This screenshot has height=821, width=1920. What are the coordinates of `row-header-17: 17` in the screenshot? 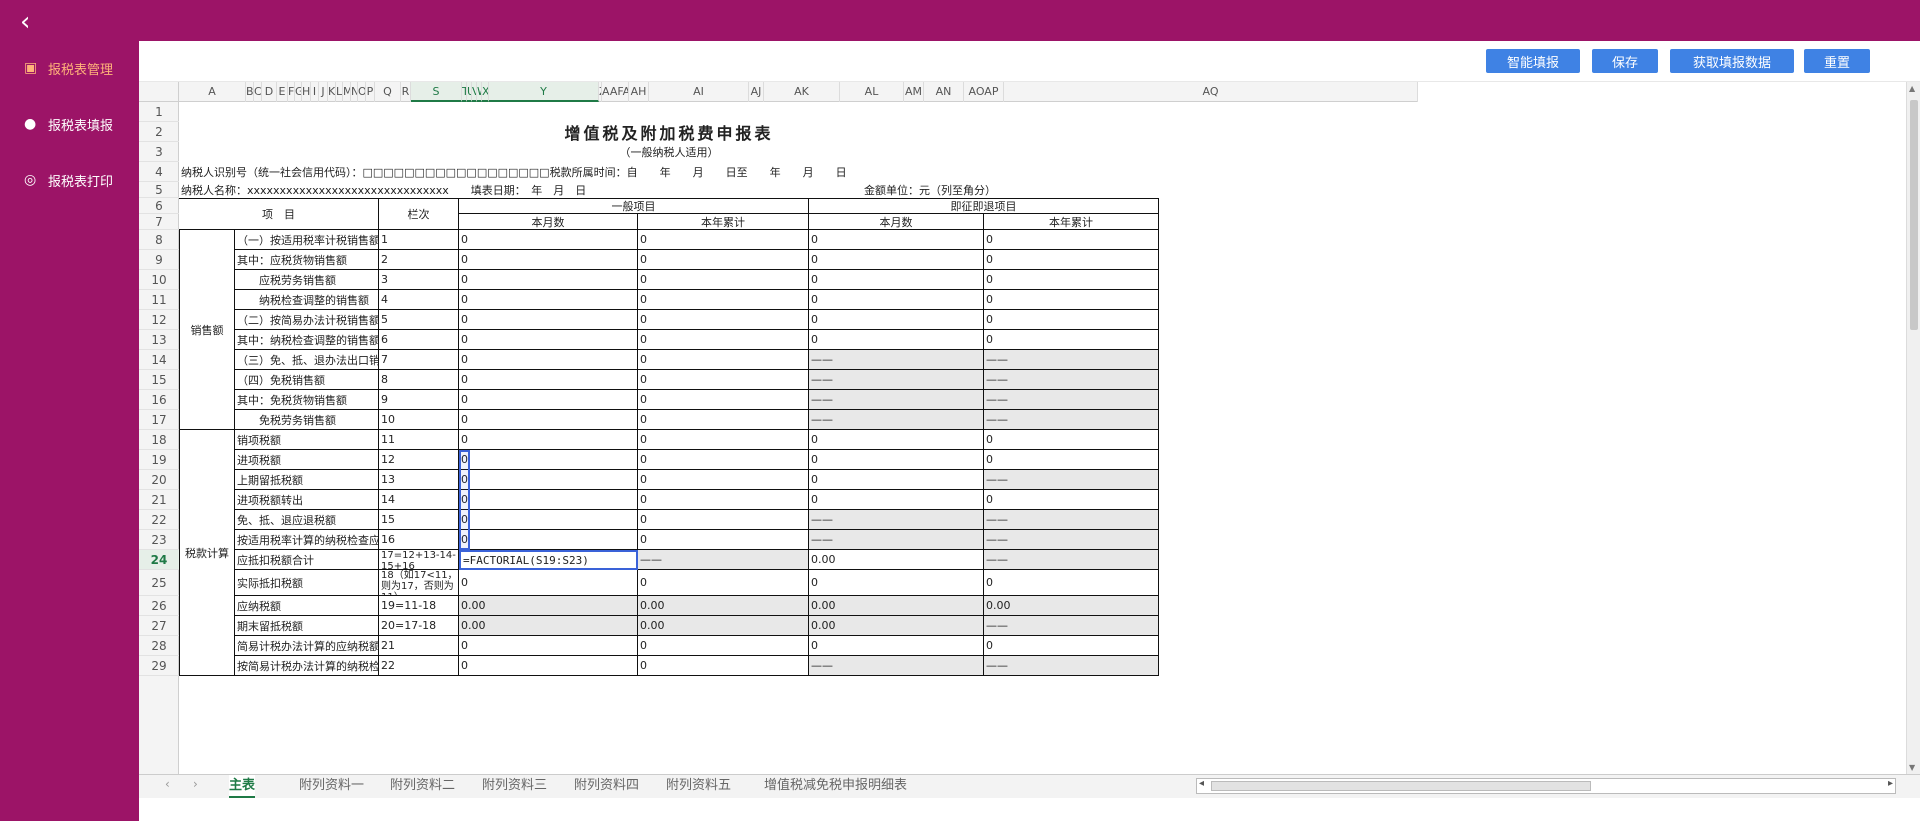 It's located at (159, 420).